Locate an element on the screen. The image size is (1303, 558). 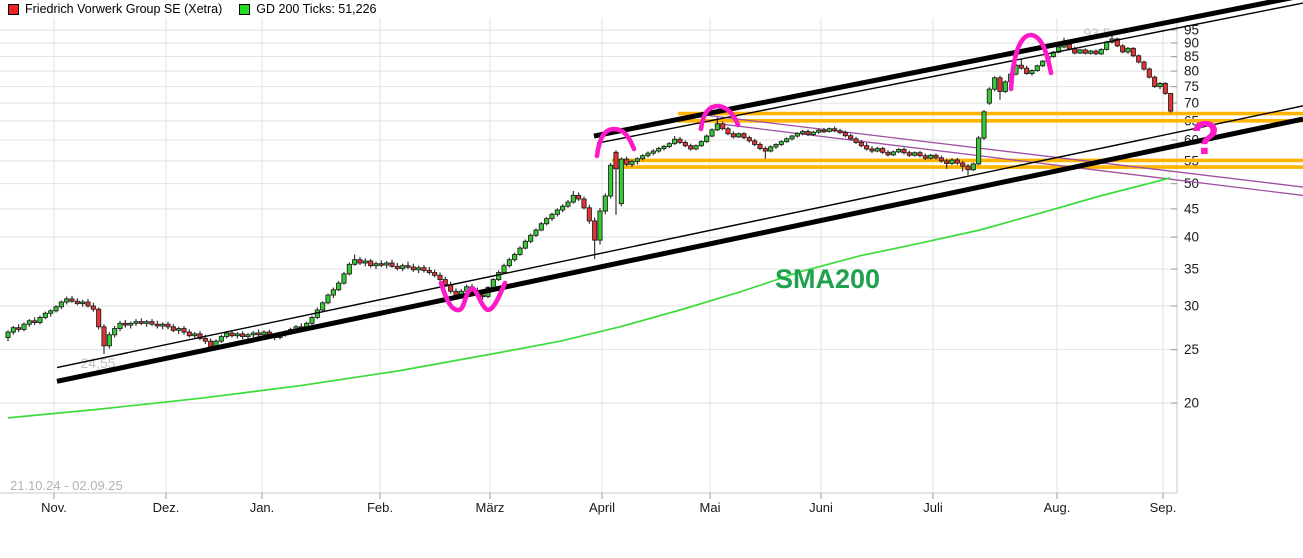
axis-label: 50 is located at coordinates (1191, 183).